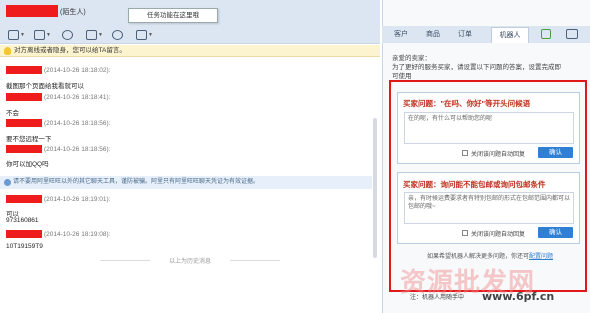 Image resolution: width=590 pixels, height=313 pixels. I want to click on task-button: ▼, so click(144, 35).